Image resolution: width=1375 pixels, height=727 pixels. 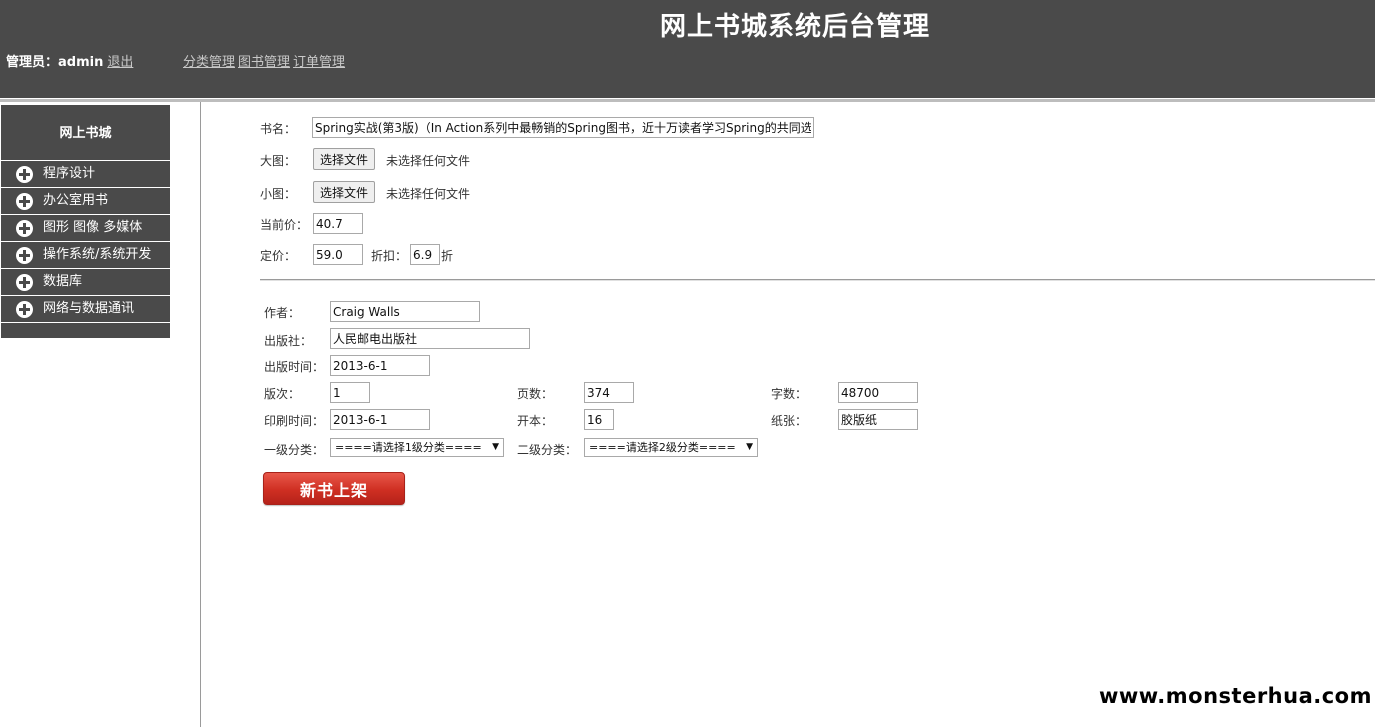 What do you see at coordinates (430, 338) in the screenshot?
I see `publisher-input` at bounding box center [430, 338].